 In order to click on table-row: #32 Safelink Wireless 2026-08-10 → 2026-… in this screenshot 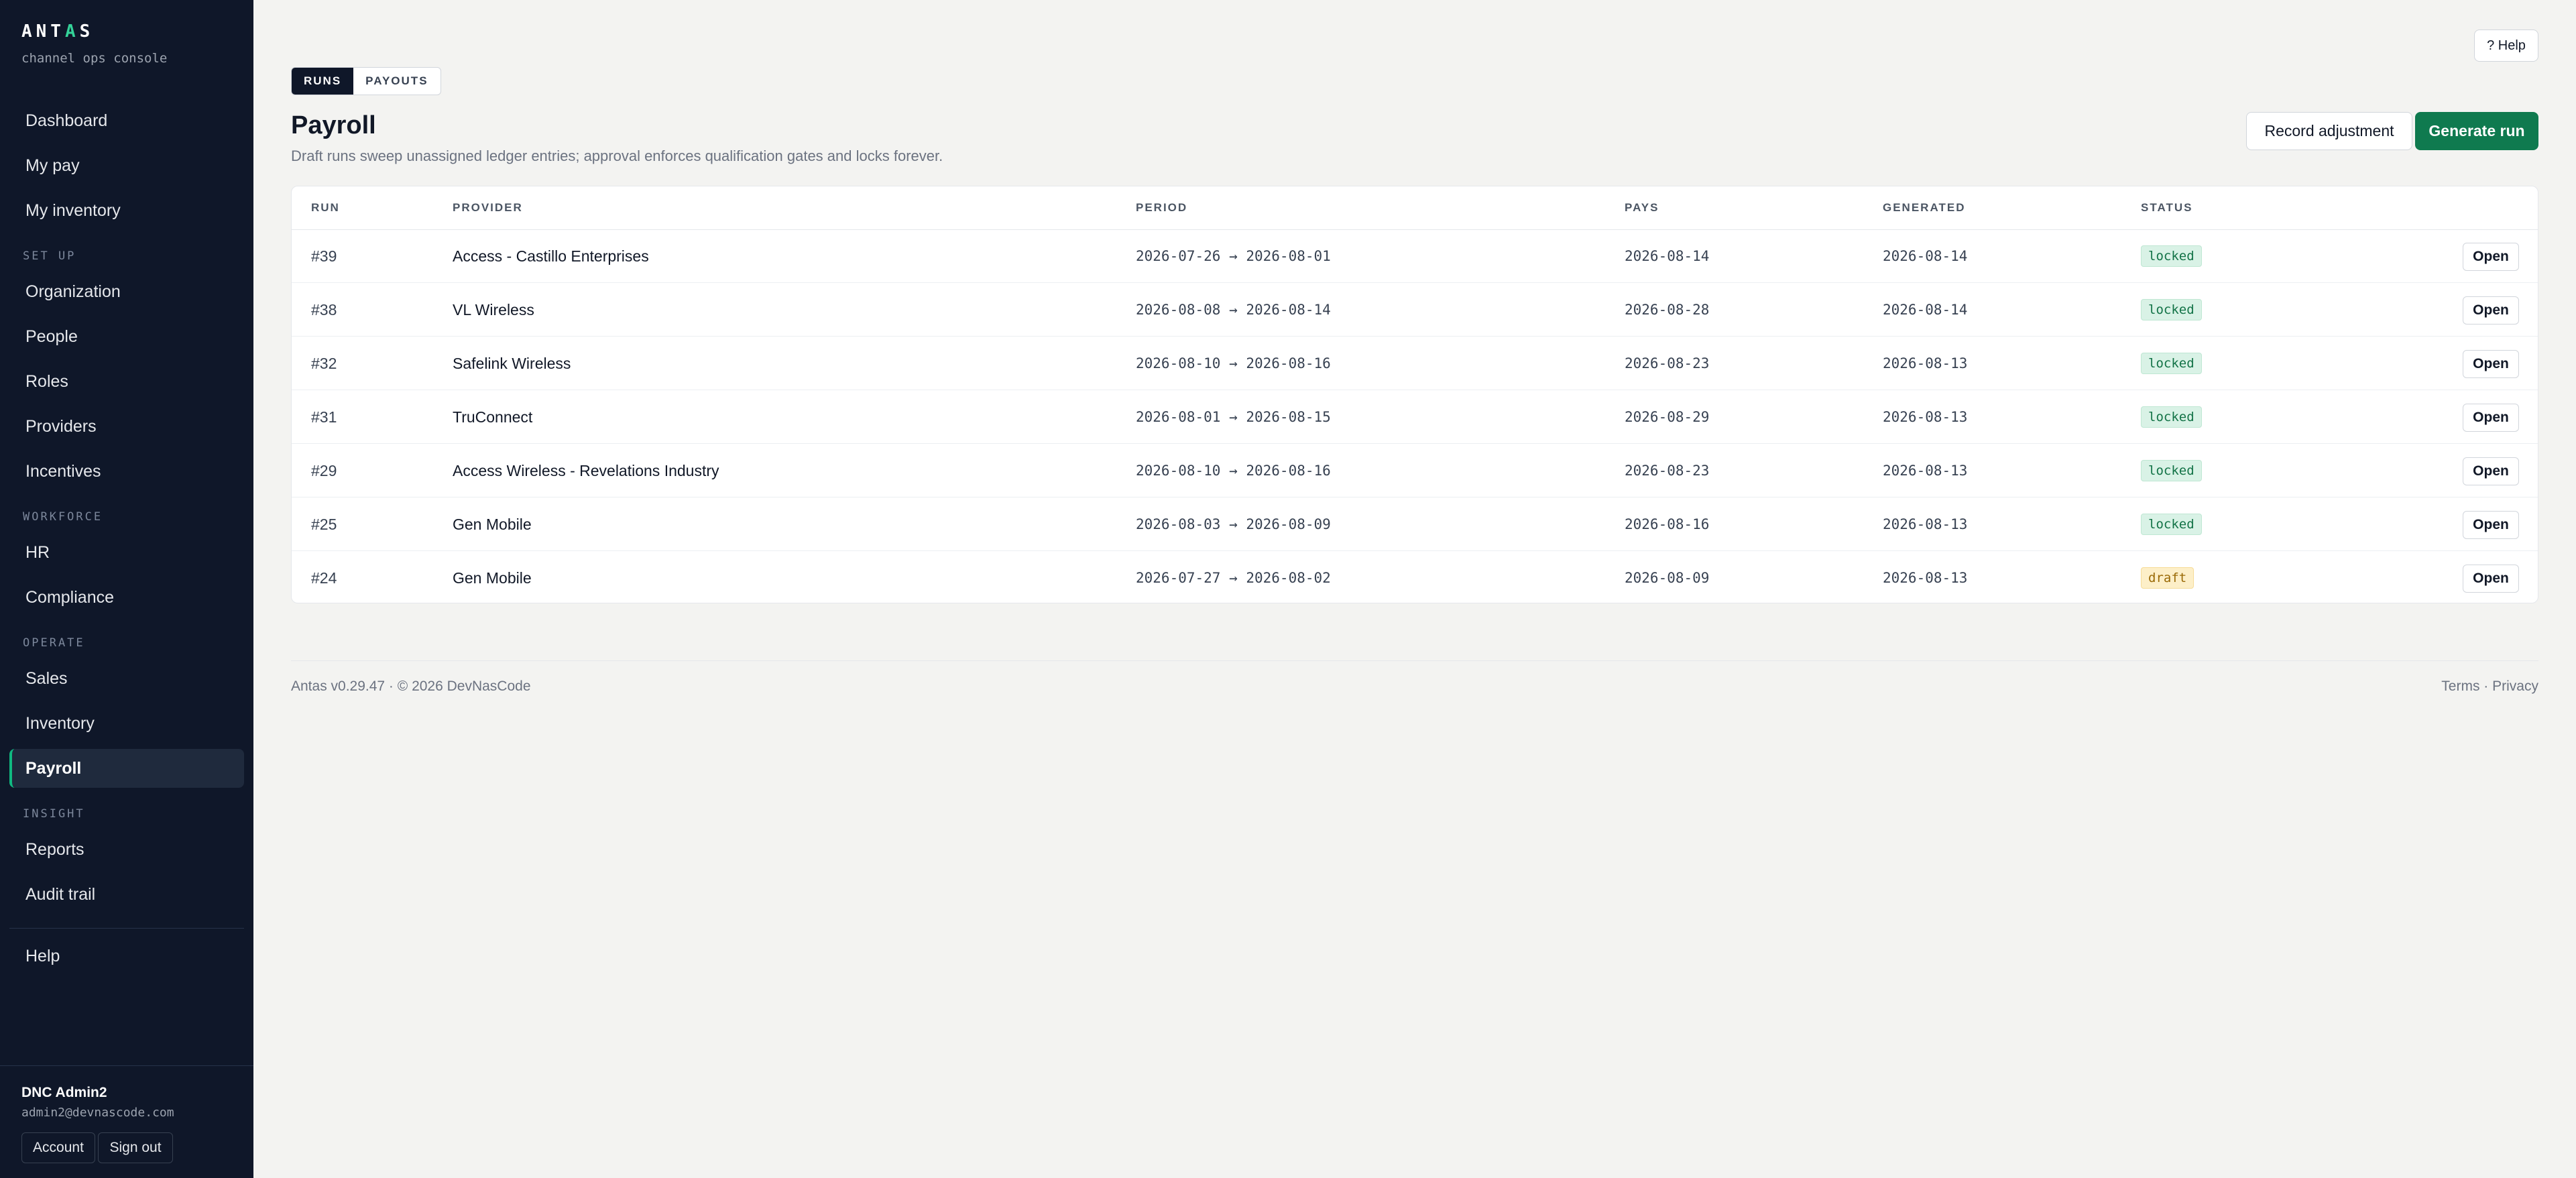, I will do `click(1415, 364)`.